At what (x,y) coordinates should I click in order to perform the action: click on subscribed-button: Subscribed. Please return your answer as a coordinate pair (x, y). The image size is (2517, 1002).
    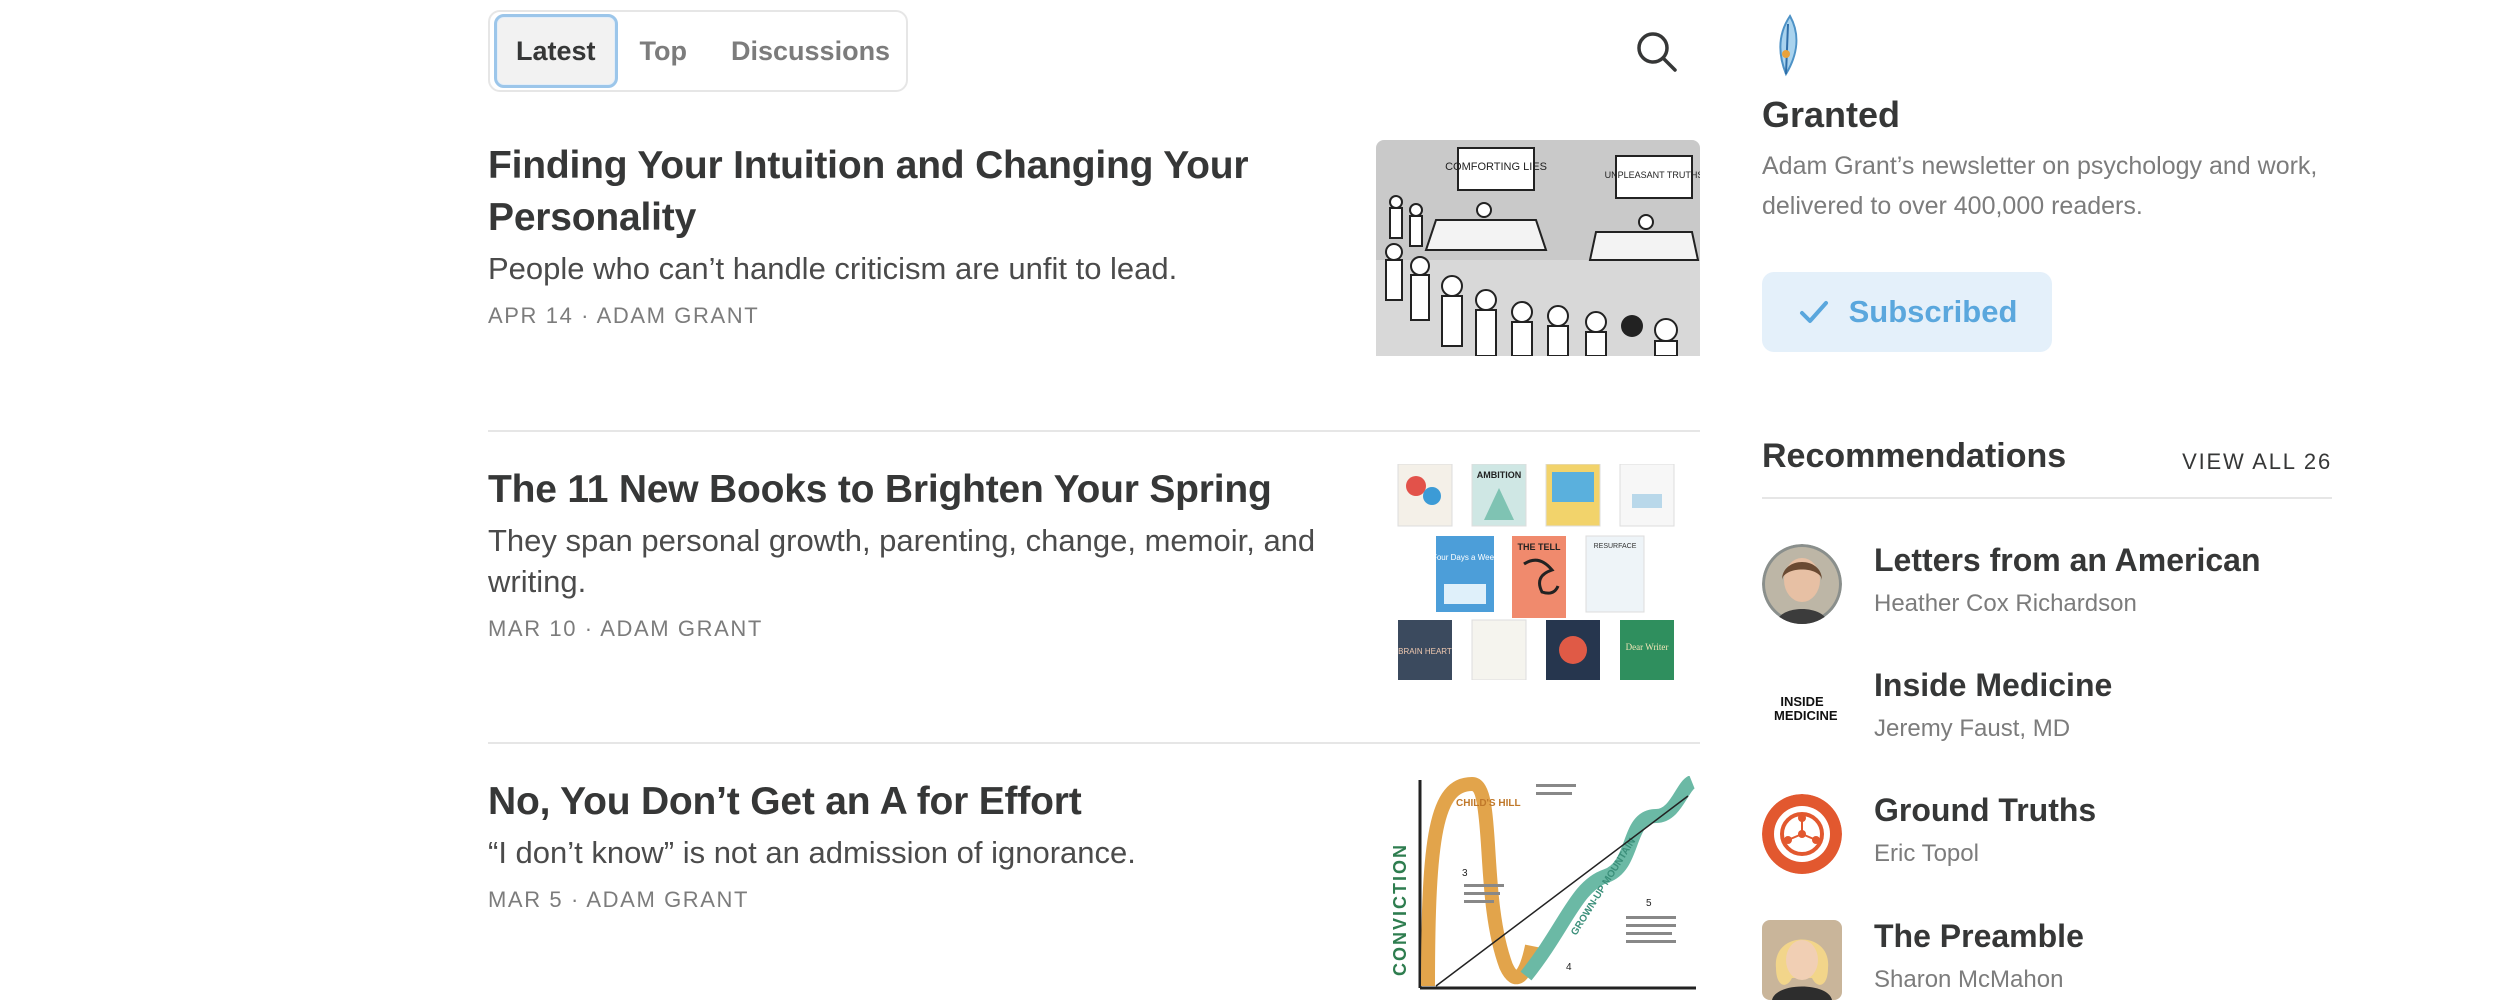
    Looking at the image, I should click on (1907, 312).